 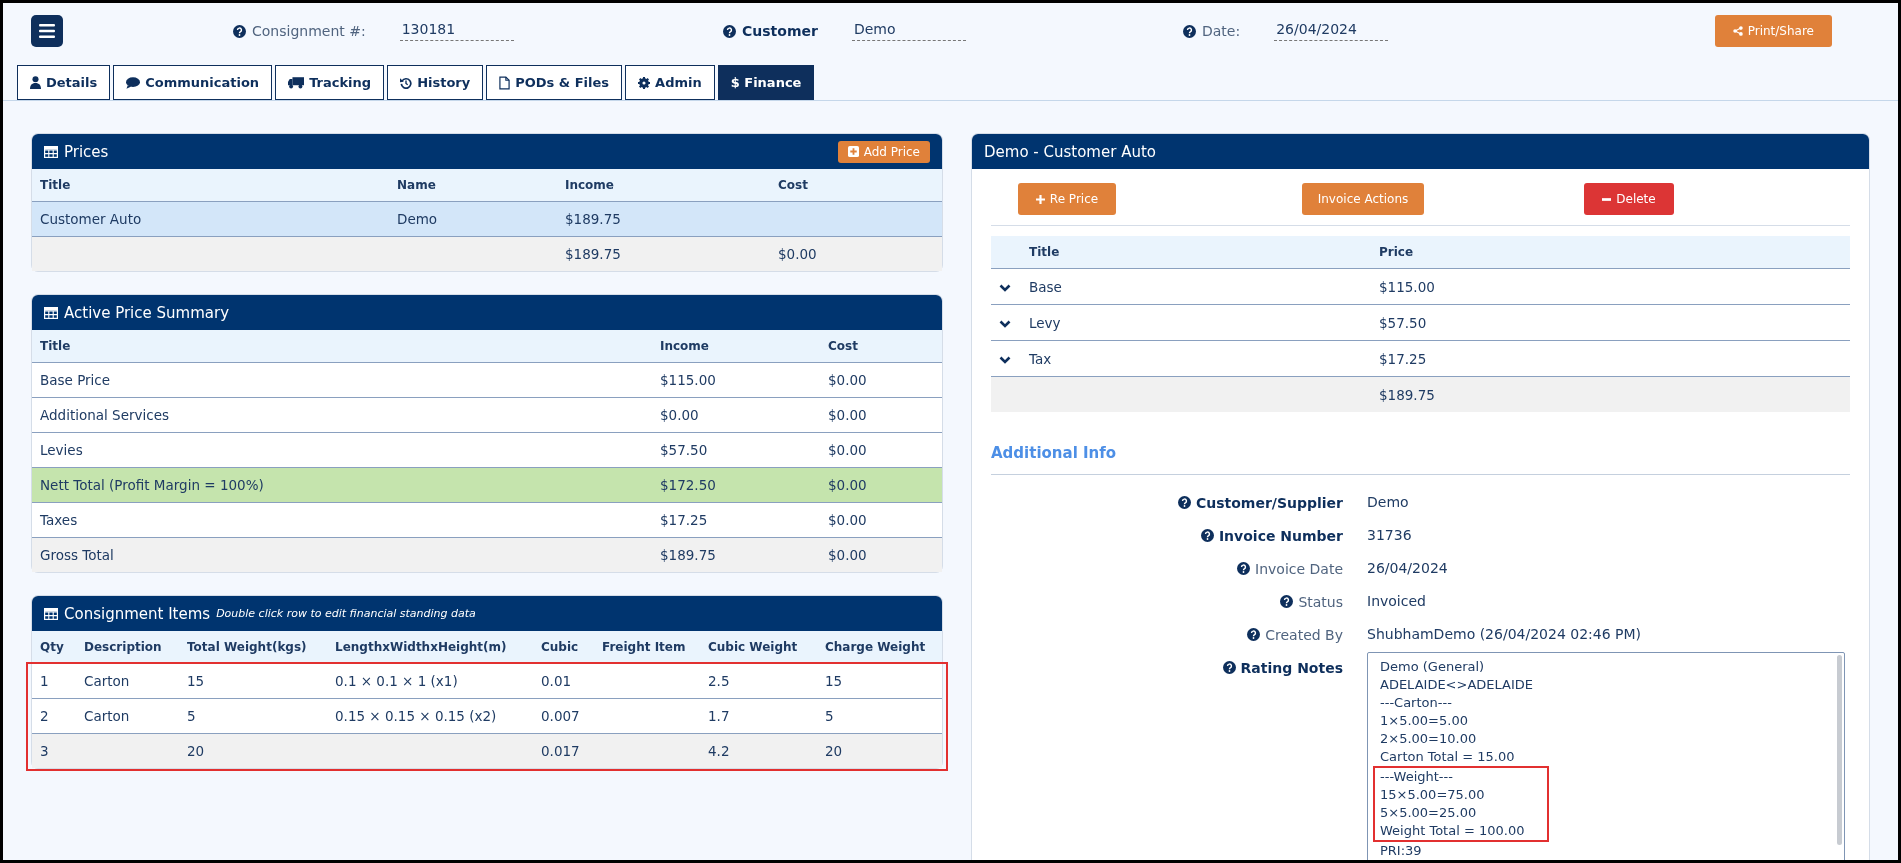 I want to click on section-title: Additional Info, so click(x=1420, y=443).